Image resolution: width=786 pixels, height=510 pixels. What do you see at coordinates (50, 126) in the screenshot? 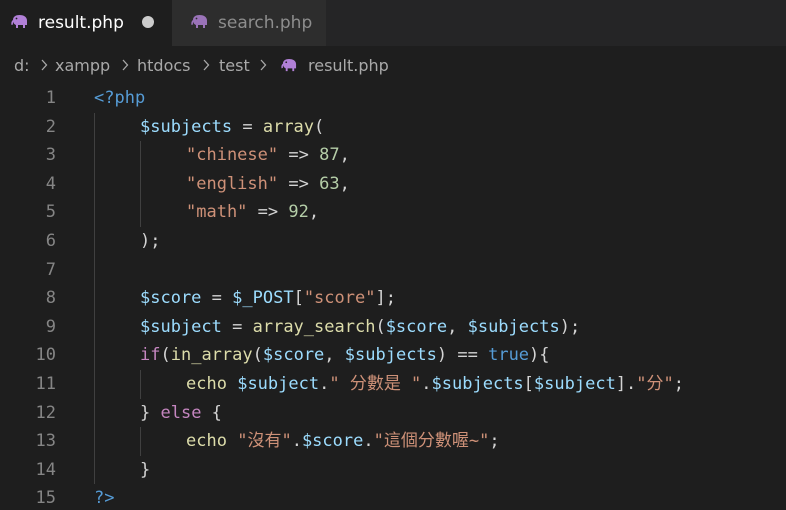
I see `line-number: 2` at bounding box center [50, 126].